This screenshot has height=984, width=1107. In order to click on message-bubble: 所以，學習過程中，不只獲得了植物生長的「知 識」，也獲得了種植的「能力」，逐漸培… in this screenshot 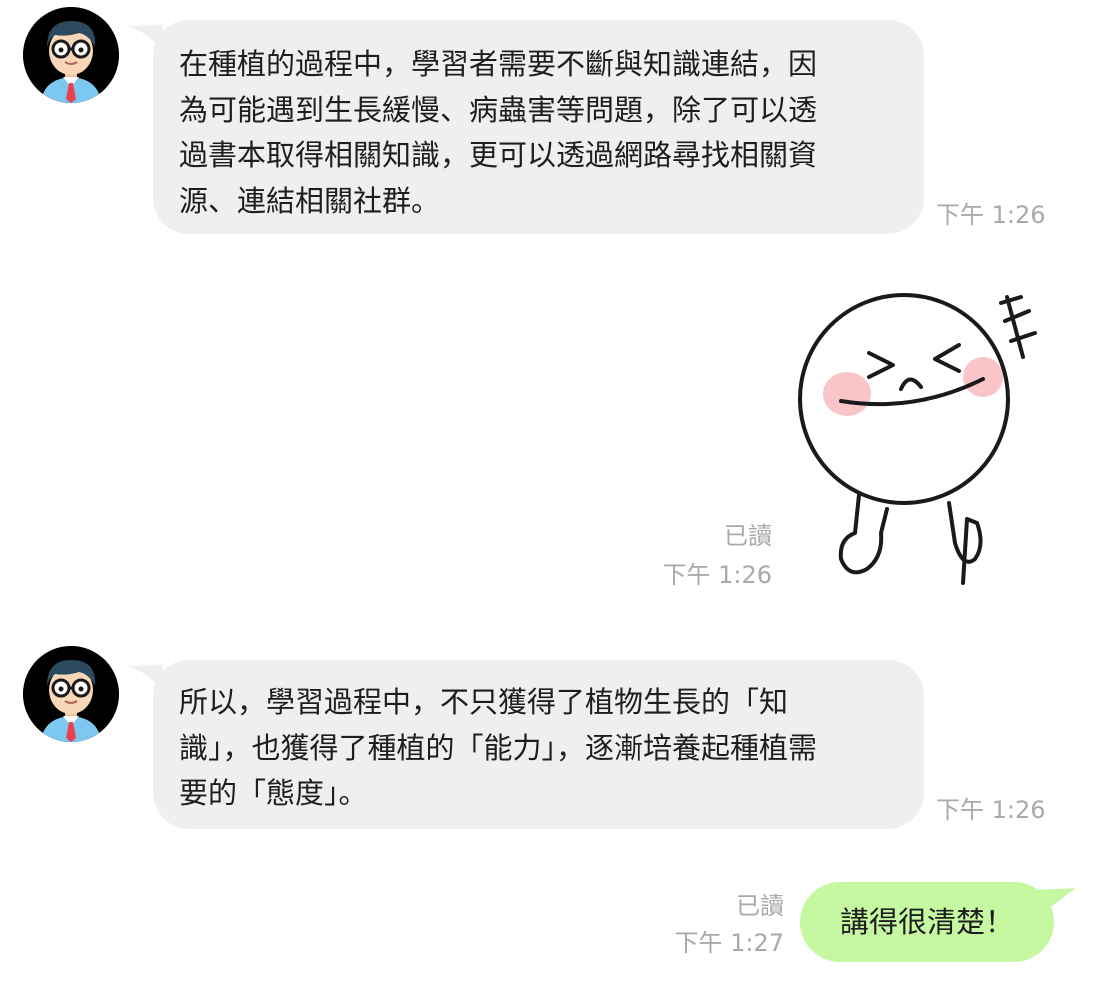, I will do `click(538, 744)`.